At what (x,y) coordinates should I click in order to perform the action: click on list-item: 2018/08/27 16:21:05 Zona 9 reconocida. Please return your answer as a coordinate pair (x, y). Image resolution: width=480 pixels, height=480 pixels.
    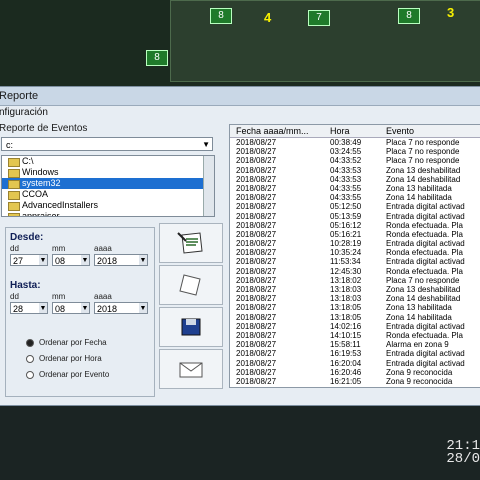
    Looking at the image, I should click on (355, 381).